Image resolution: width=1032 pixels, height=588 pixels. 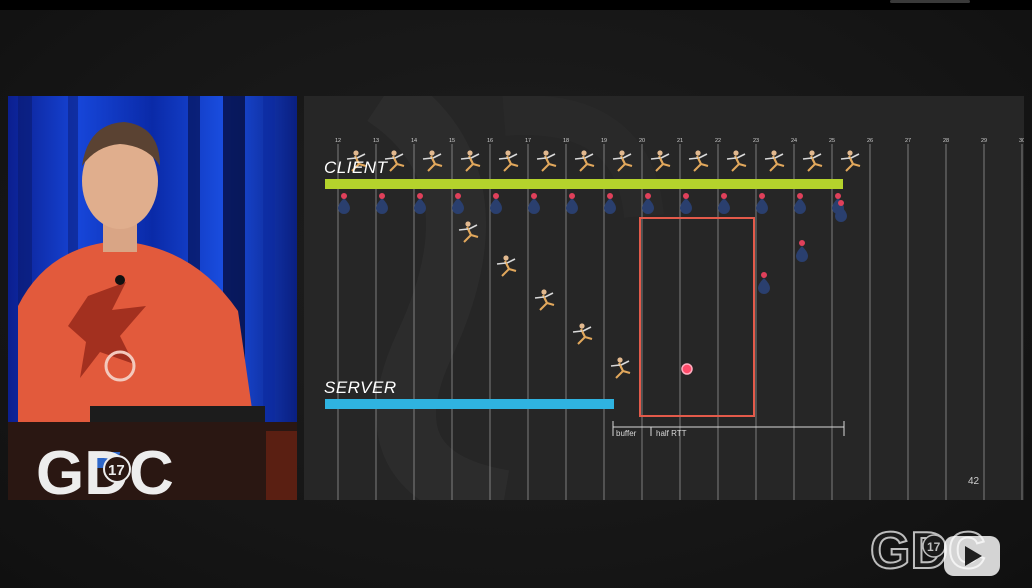 What do you see at coordinates (794, 141) in the screenshot?
I see `tick-label: 24` at bounding box center [794, 141].